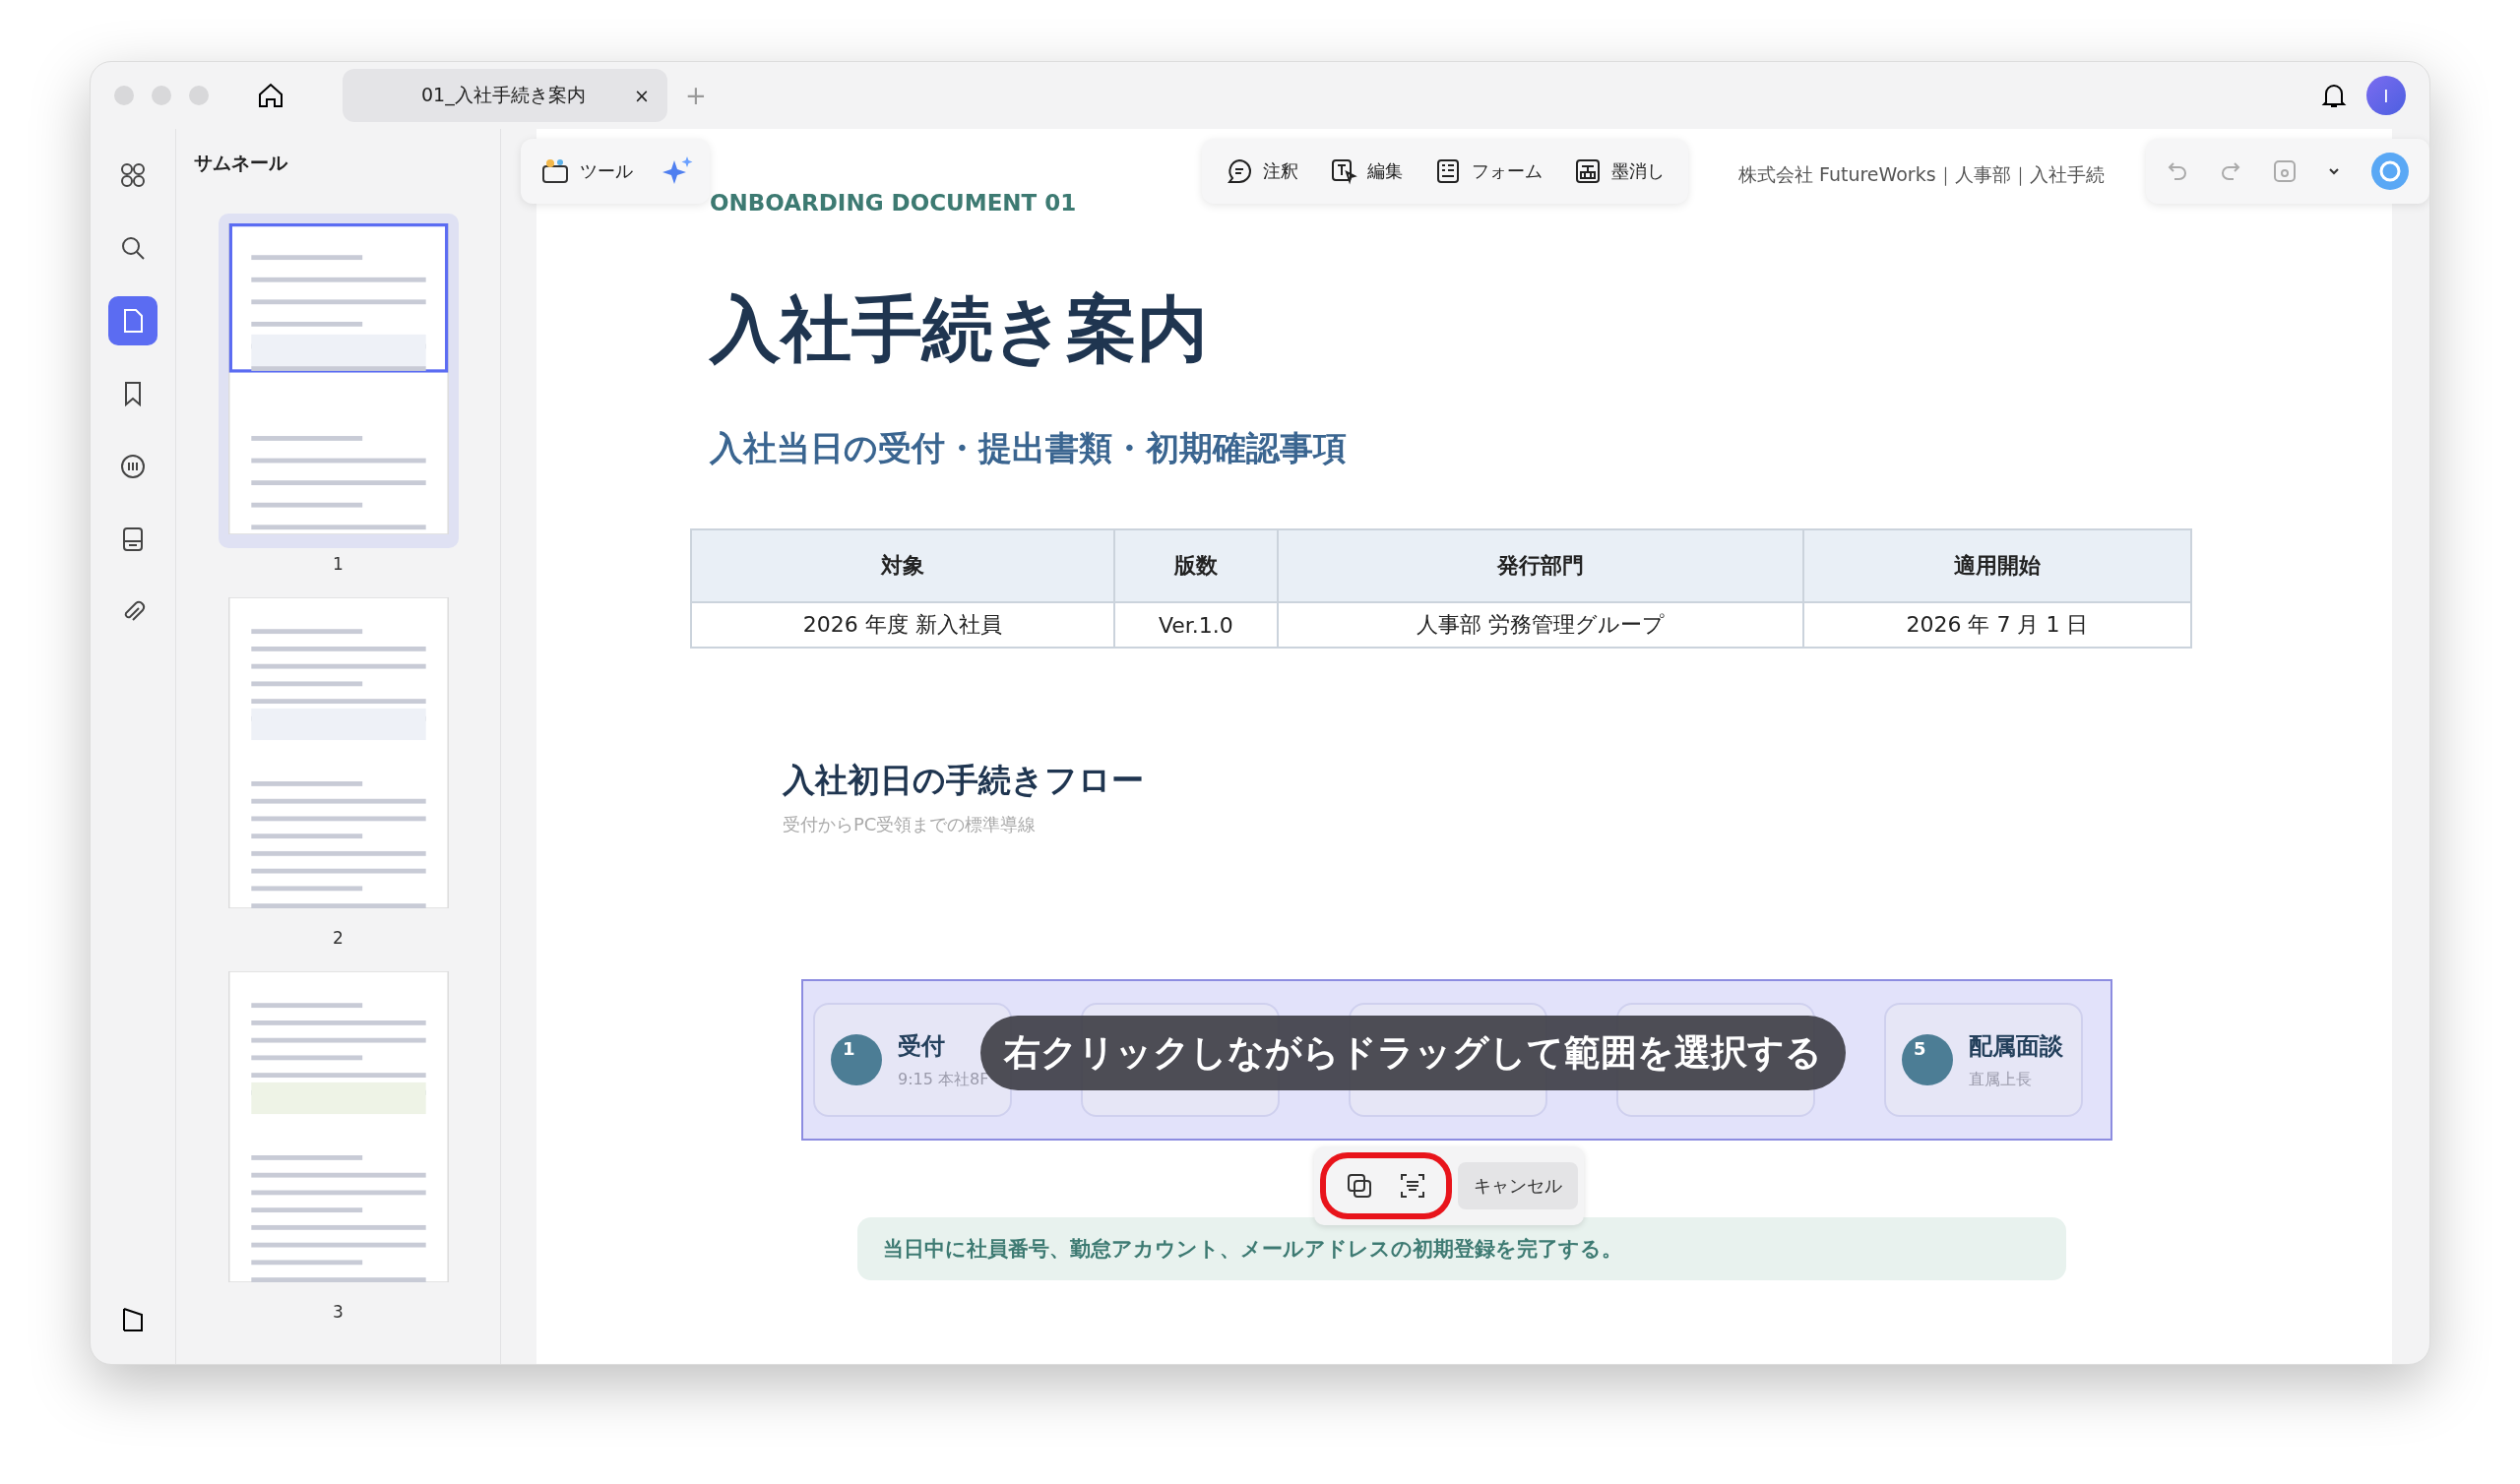  Describe the element at coordinates (894, 203) in the screenshot. I see `document-eyebrow: ONBOARDING DOCUMENT 01` at that location.